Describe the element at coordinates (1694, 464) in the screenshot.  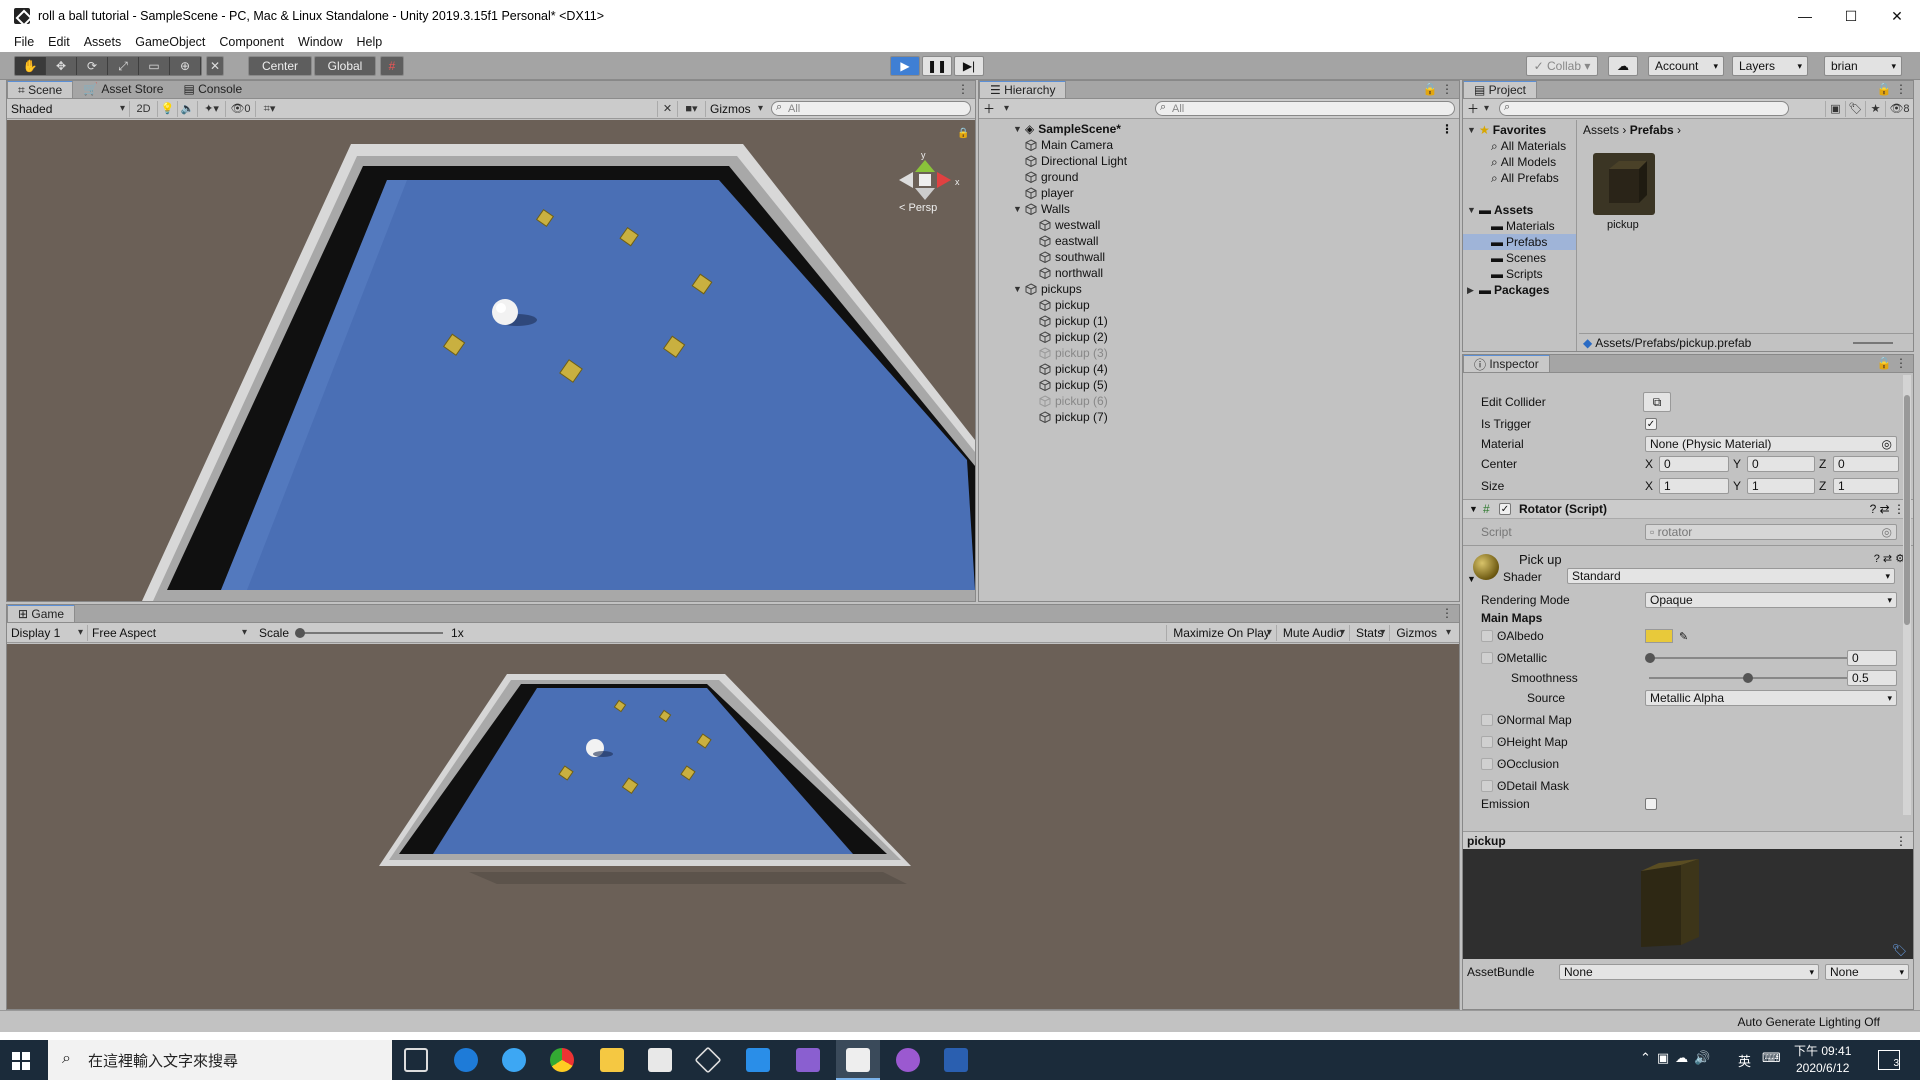
I see `center-x-input: 0` at that location.